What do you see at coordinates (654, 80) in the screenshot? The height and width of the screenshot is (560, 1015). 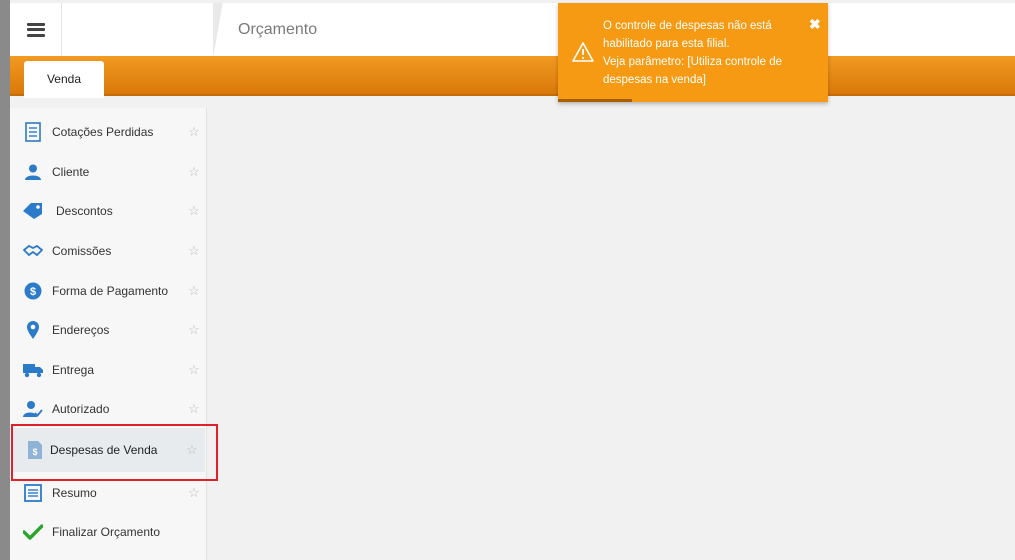 I see `toast-line: despesas na venda]` at bounding box center [654, 80].